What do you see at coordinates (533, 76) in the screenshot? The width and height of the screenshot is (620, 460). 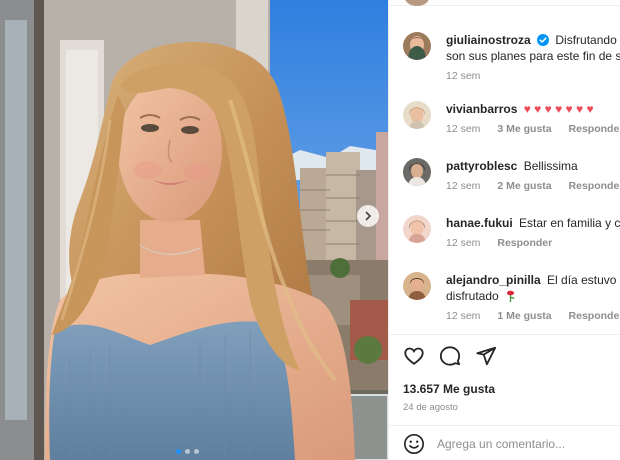 I see `caption-meta: 12 sem` at bounding box center [533, 76].